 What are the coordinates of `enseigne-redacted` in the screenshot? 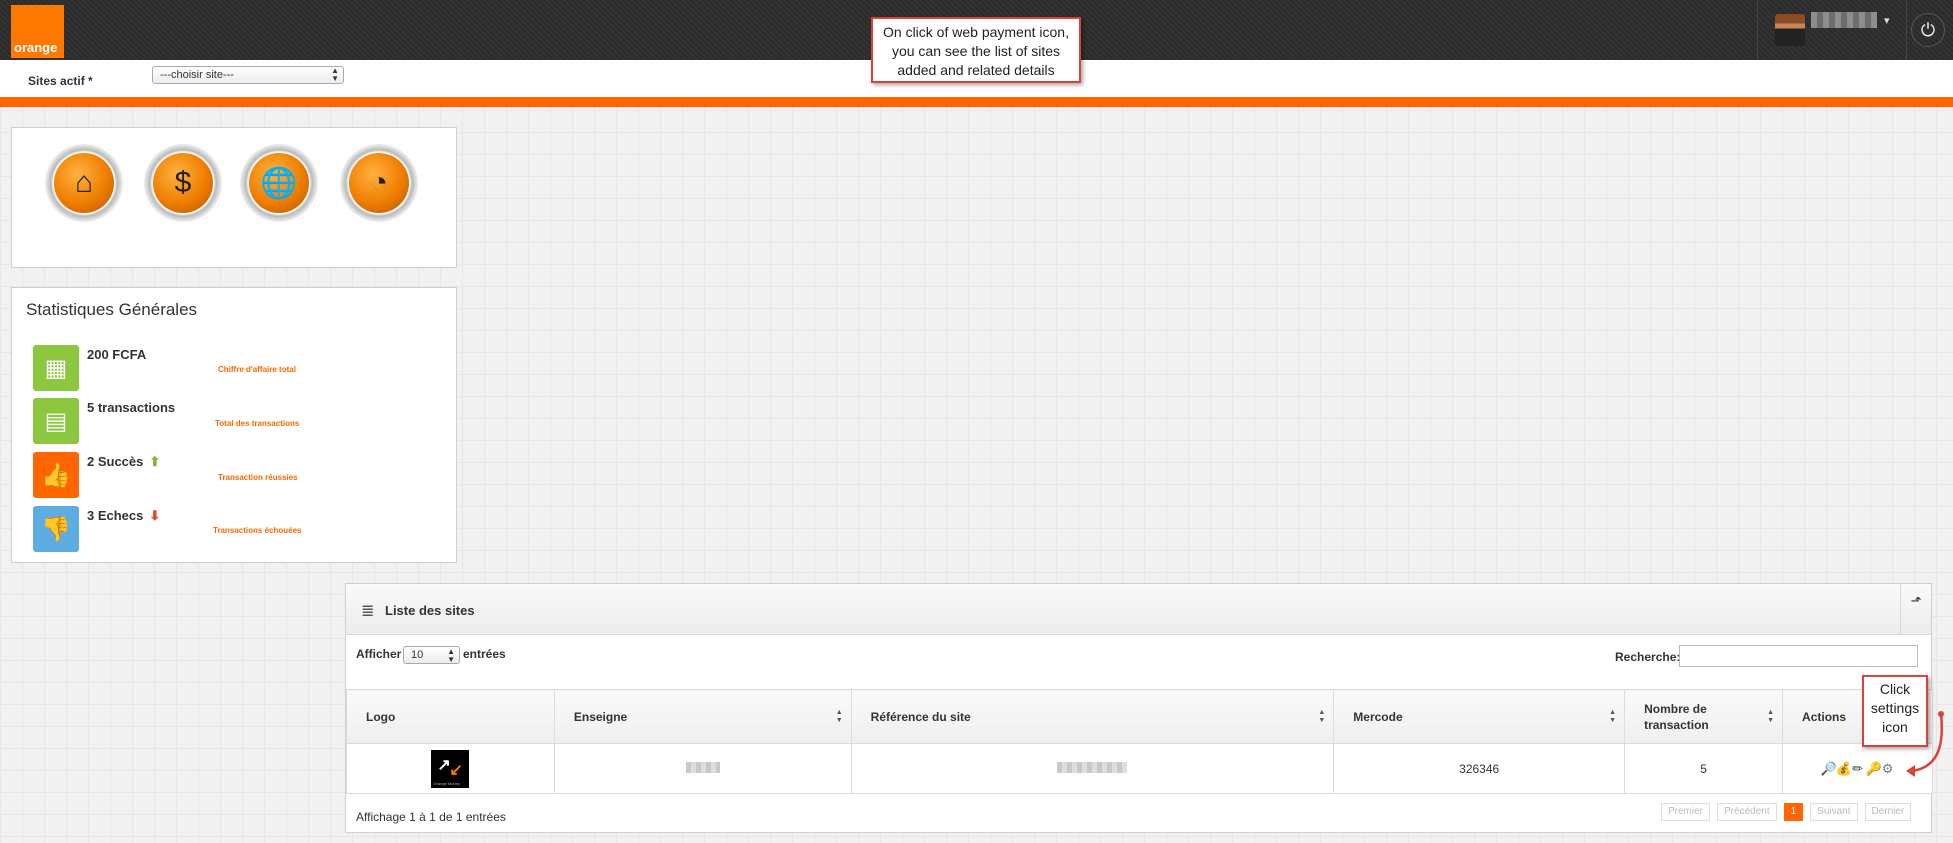 It's located at (702, 767).